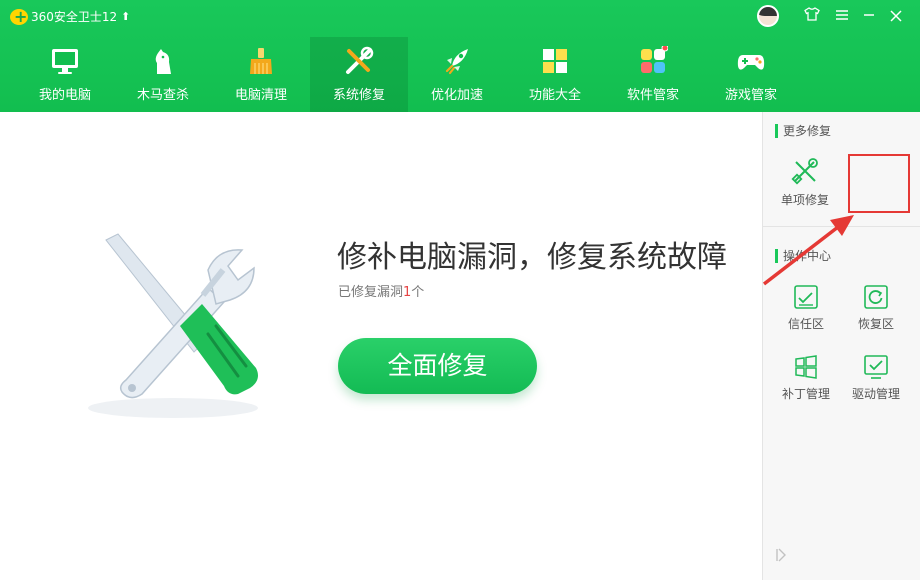 Image resolution: width=920 pixels, height=580 pixels. What do you see at coordinates (841, 226) in the screenshot?
I see `sidebar-divider` at bounding box center [841, 226].